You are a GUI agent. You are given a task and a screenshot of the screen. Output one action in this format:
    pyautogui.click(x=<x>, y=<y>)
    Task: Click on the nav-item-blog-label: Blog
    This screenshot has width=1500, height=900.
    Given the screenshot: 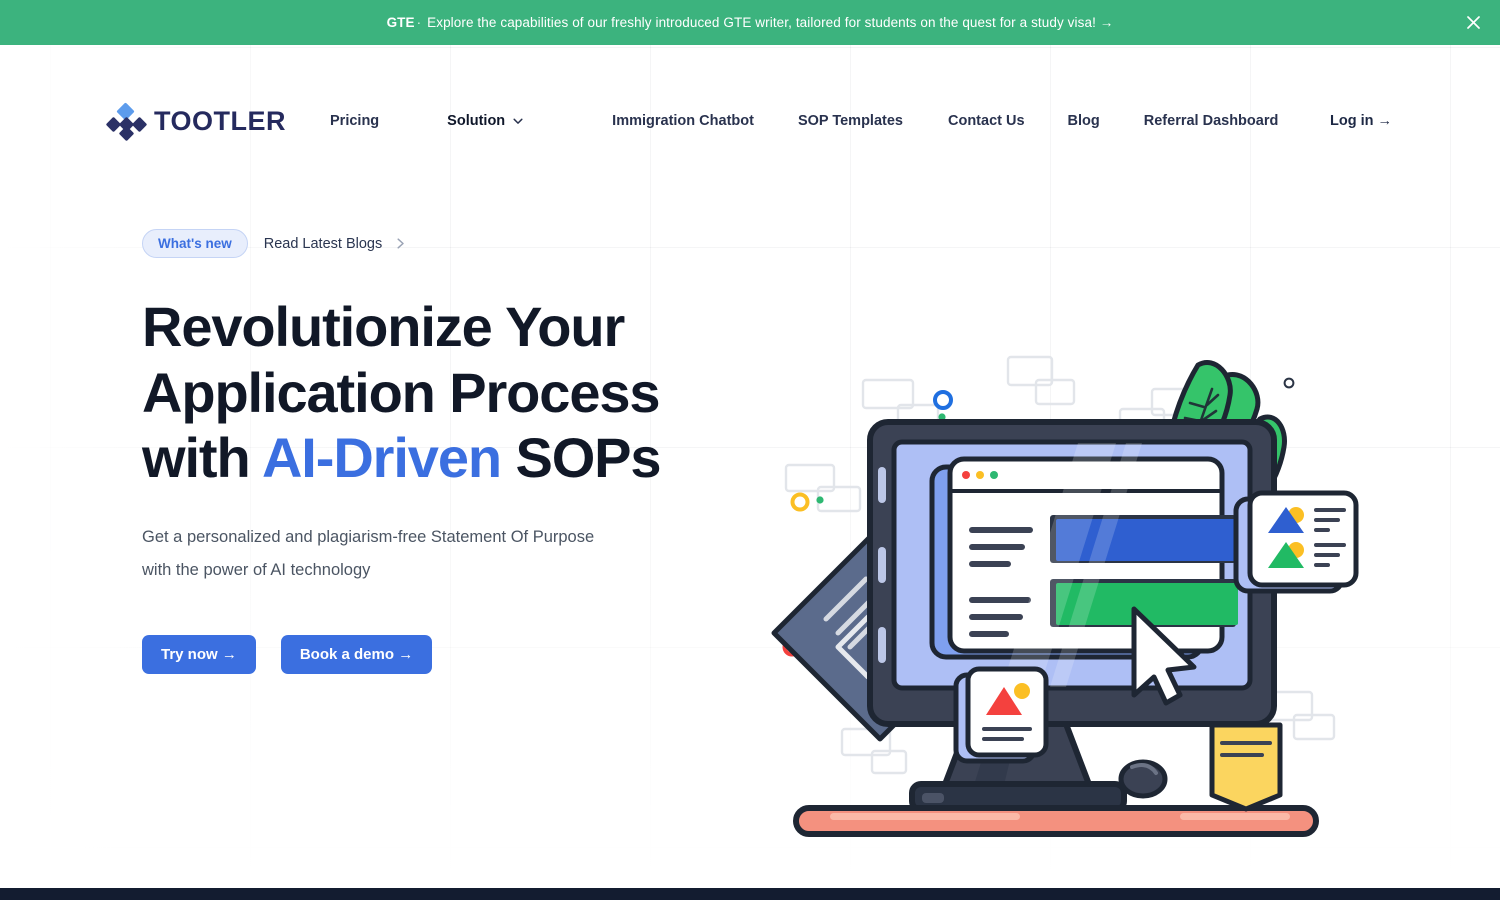 What is the action you would take?
    pyautogui.click(x=1083, y=121)
    